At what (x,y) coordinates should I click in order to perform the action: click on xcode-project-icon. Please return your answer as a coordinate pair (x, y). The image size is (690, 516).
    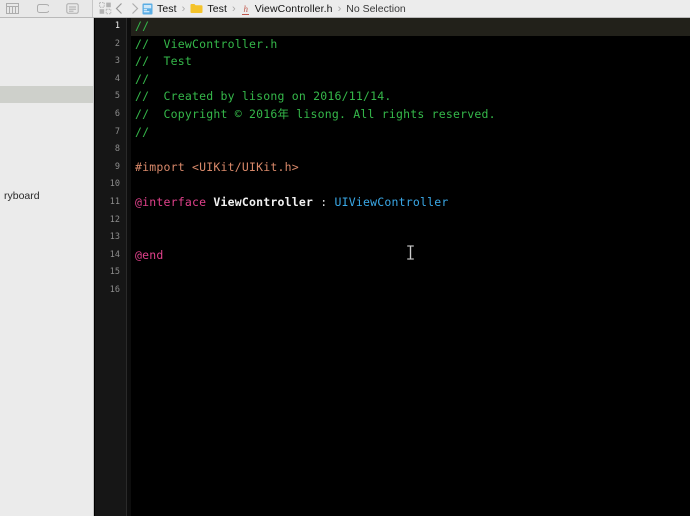
    Looking at the image, I should click on (147, 8).